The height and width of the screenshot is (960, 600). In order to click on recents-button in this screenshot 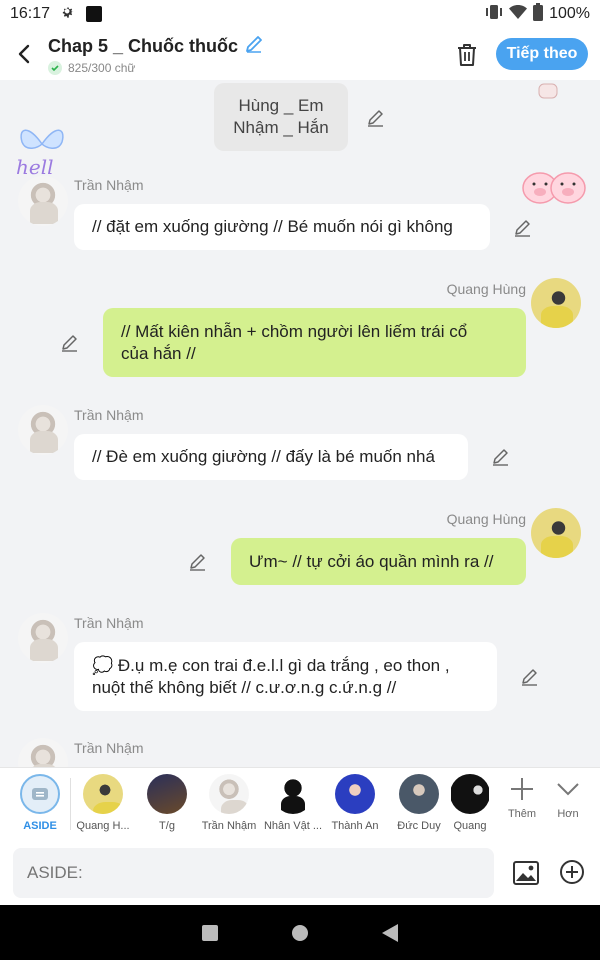, I will do `click(210, 933)`.